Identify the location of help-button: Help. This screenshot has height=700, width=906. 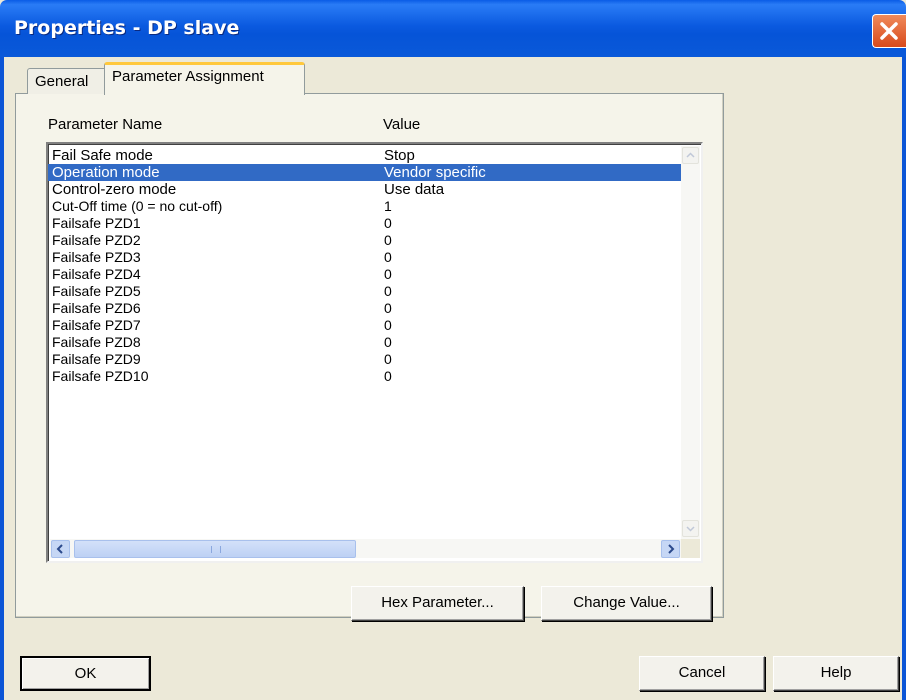
(836, 673).